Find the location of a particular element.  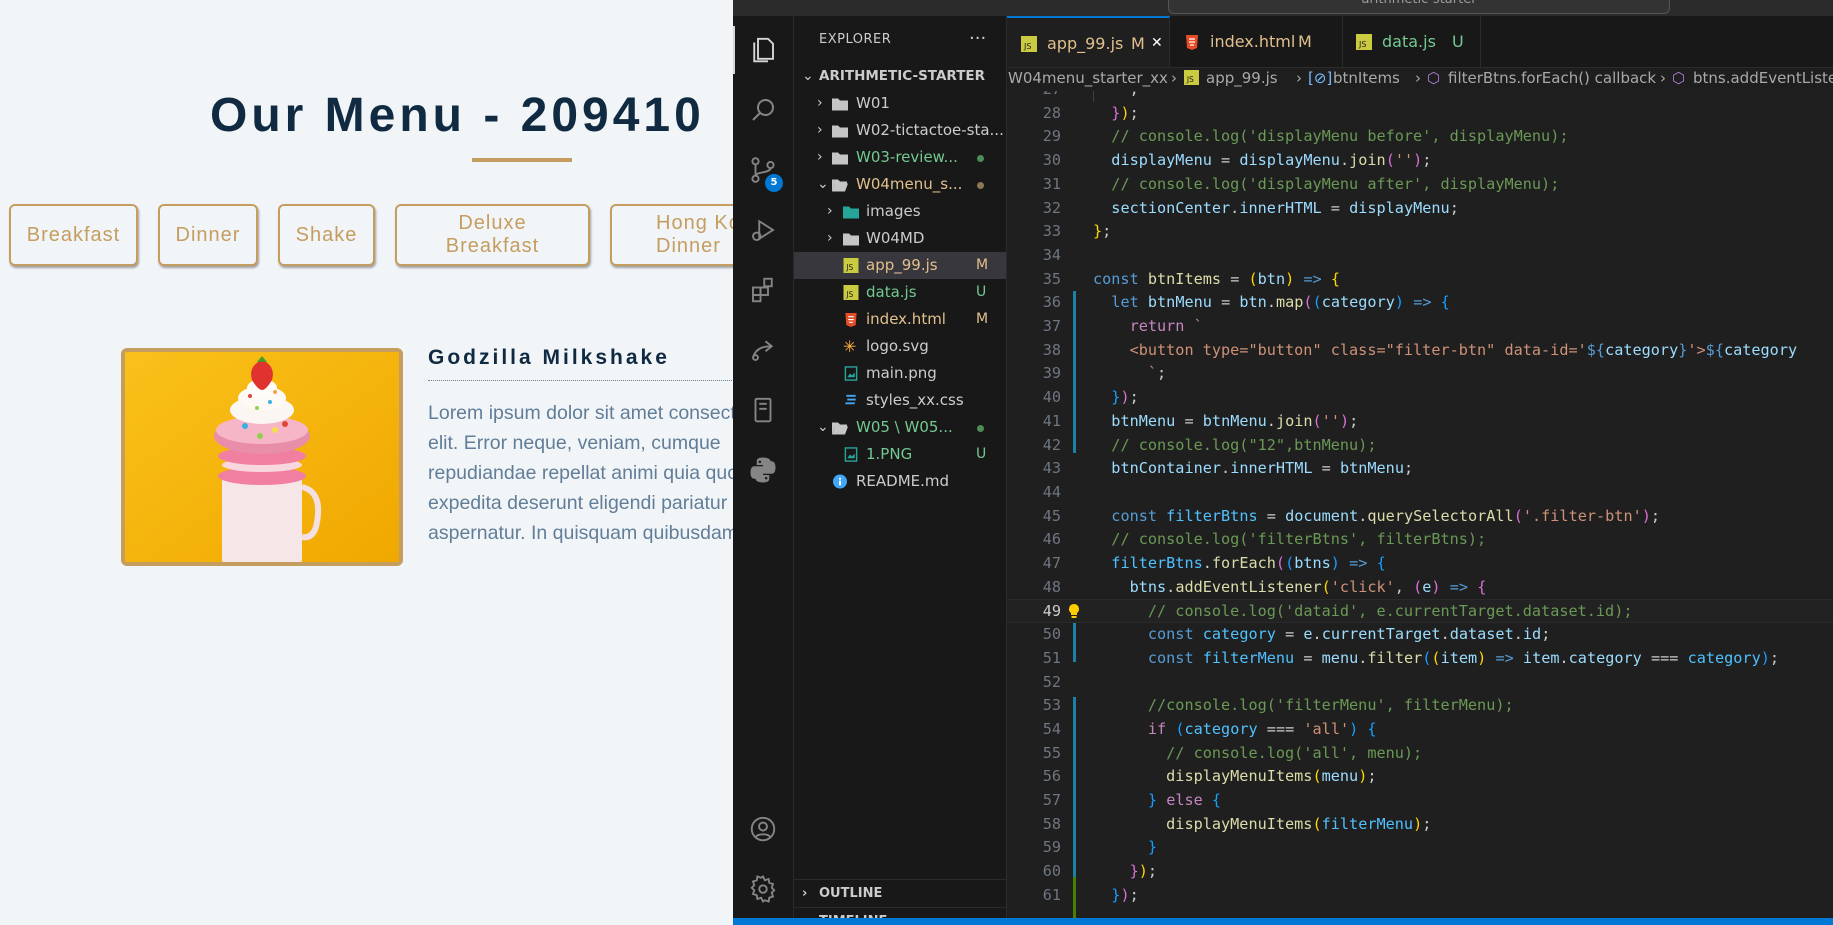

tree-item-label: data.js is located at coordinates (891, 292).